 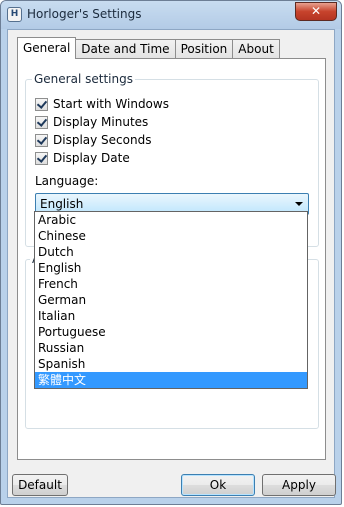 What do you see at coordinates (171, 252) in the screenshot?
I see `language-option-dutch: Dutch` at bounding box center [171, 252].